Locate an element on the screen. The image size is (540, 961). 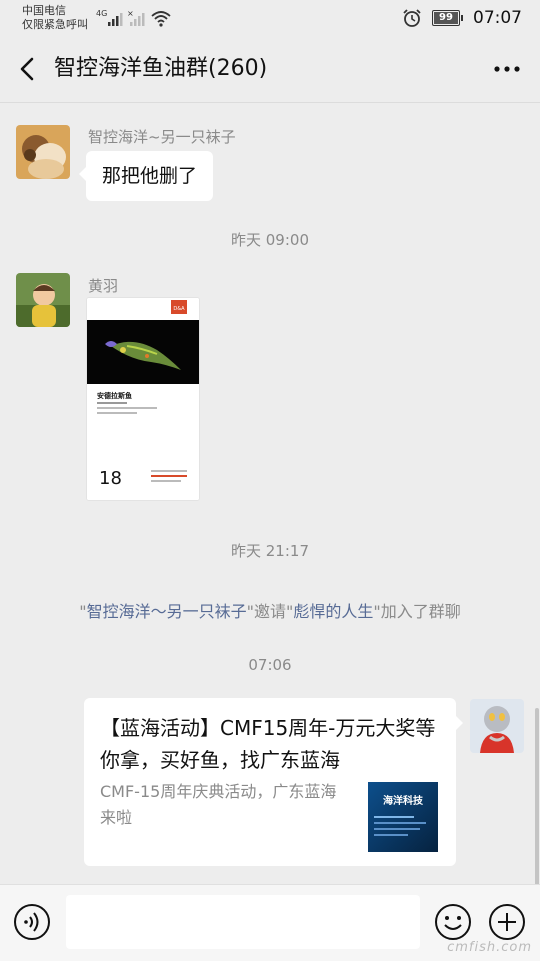
carrier-status: 仅限紧急呼叫 is located at coordinates (55, 24).